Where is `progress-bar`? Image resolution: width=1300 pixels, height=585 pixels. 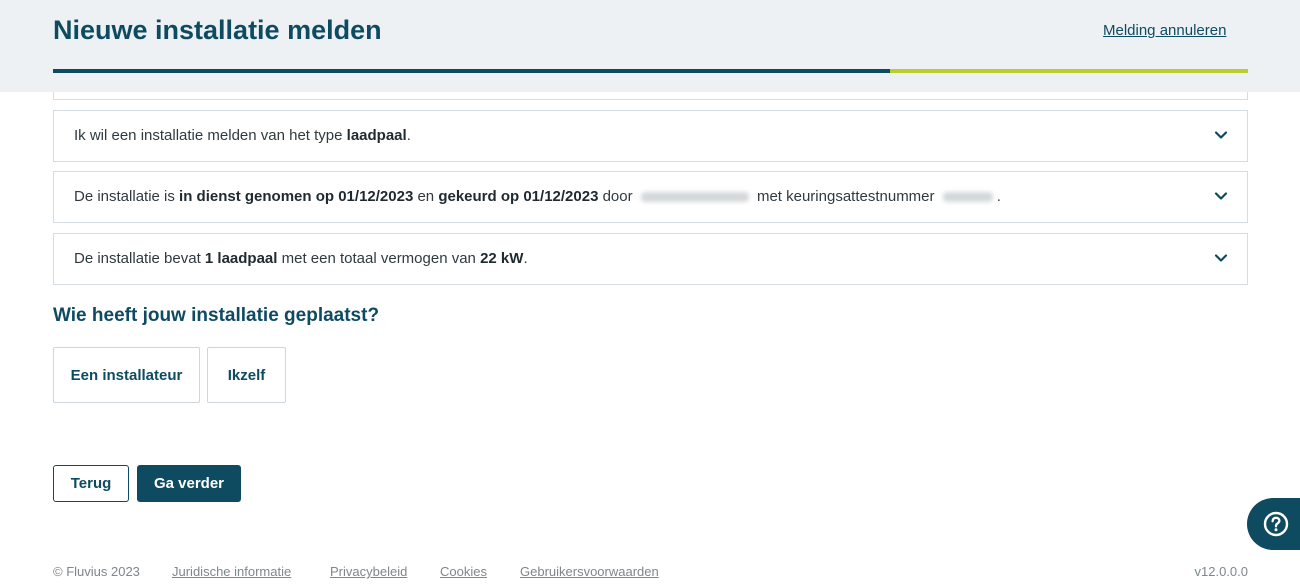 progress-bar is located at coordinates (650, 71).